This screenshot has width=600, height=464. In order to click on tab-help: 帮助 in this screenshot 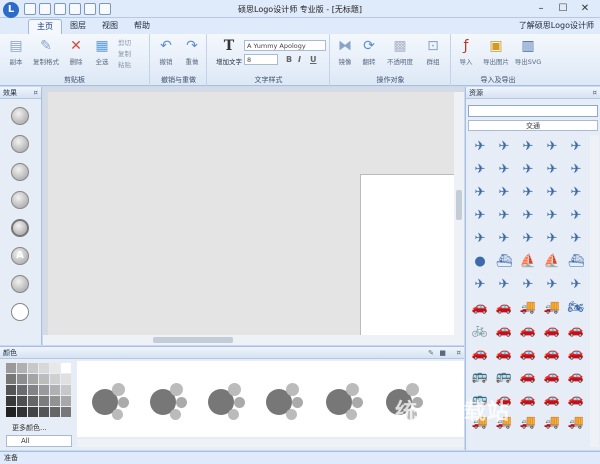, I will do `click(142, 26)`.